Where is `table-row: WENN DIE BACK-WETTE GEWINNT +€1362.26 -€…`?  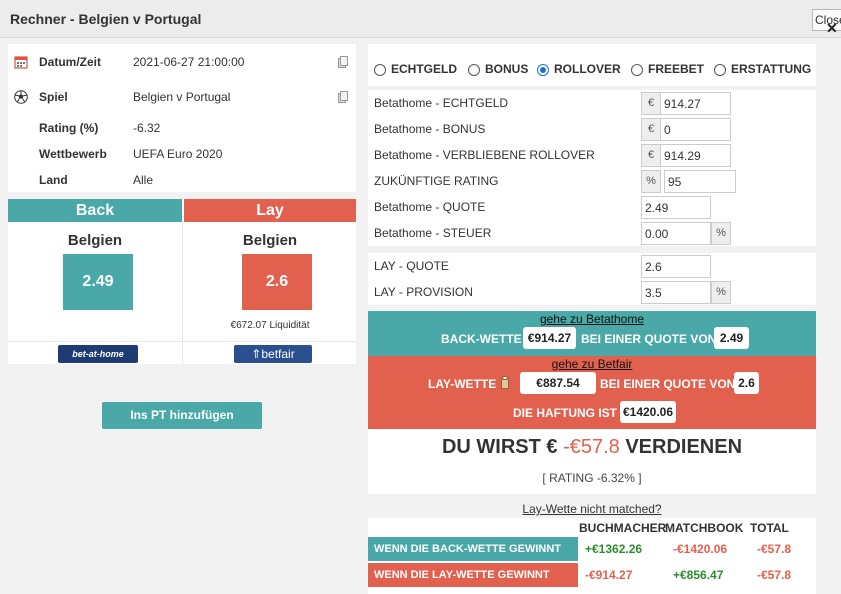 table-row: WENN DIE BACK-WETTE GEWINNT +€1362.26 -€… is located at coordinates (592, 549).